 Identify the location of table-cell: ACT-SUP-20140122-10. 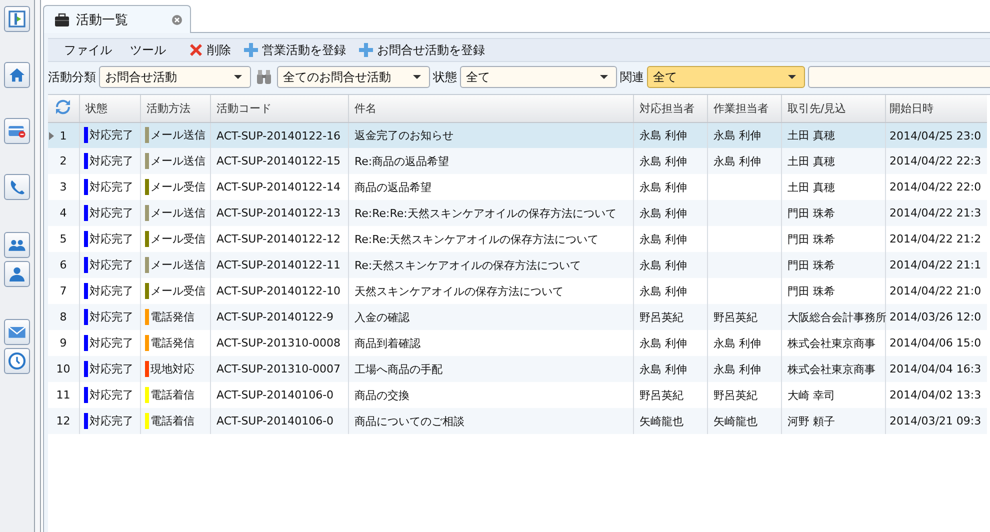
(278, 291).